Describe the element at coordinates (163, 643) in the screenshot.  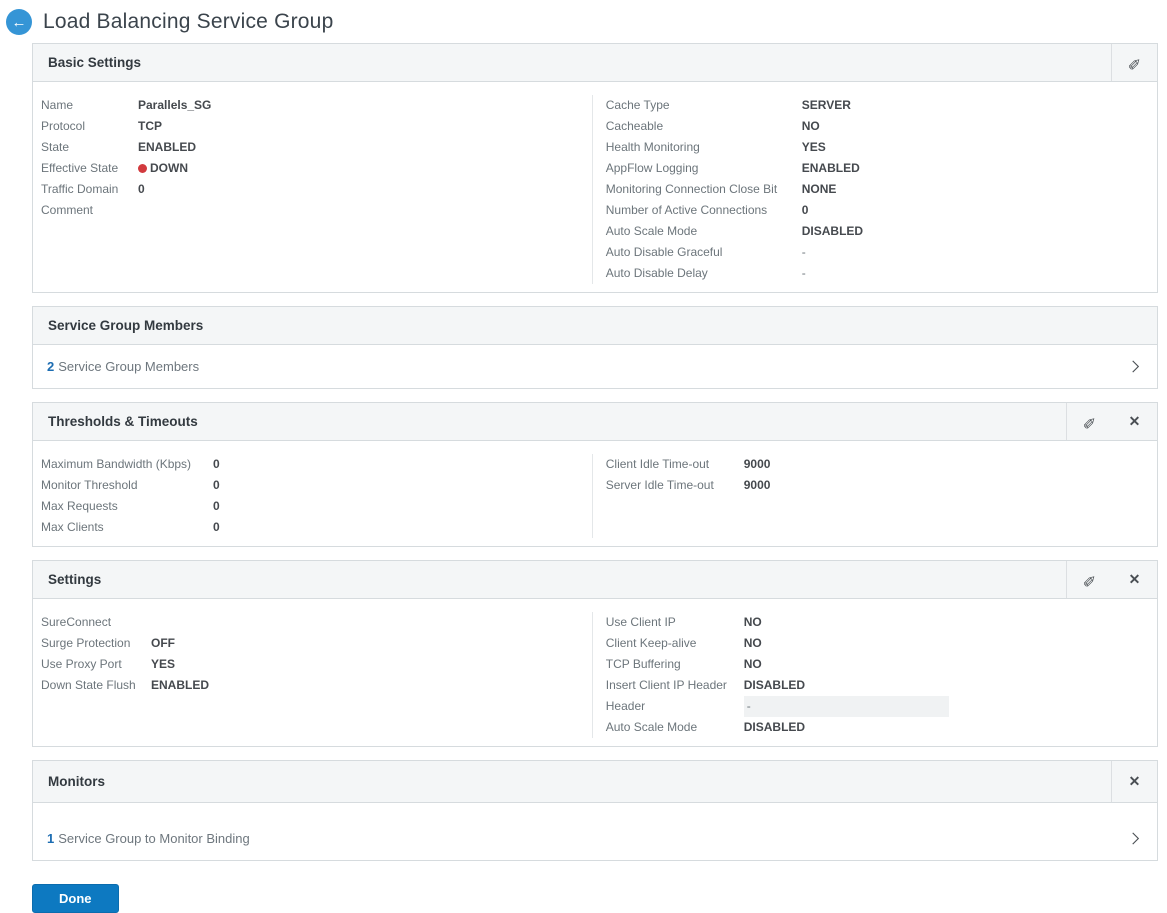
I see `field-value: OFF` at that location.